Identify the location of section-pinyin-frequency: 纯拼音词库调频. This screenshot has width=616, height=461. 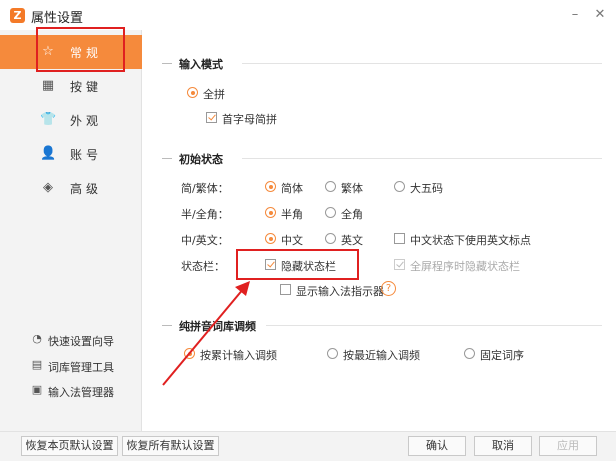
(382, 325).